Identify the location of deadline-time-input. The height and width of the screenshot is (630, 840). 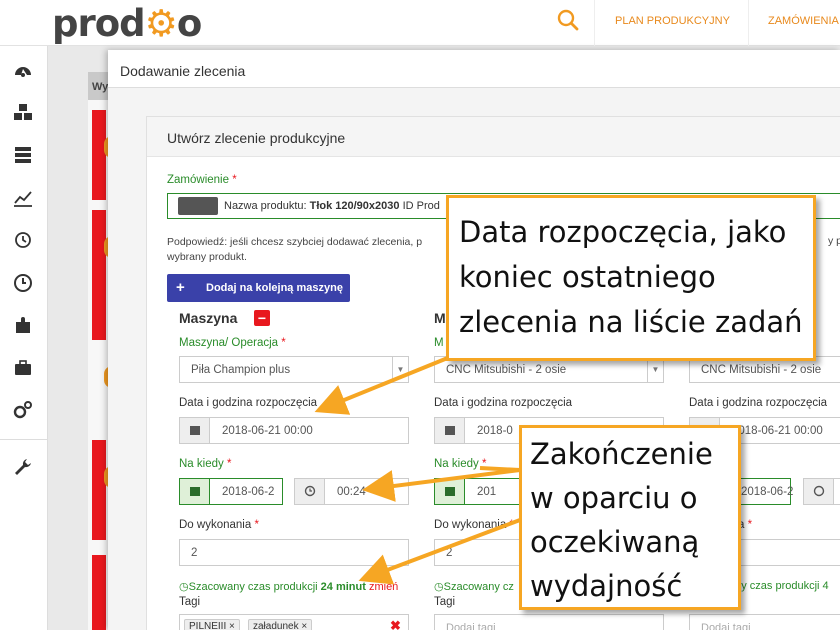
(821, 491).